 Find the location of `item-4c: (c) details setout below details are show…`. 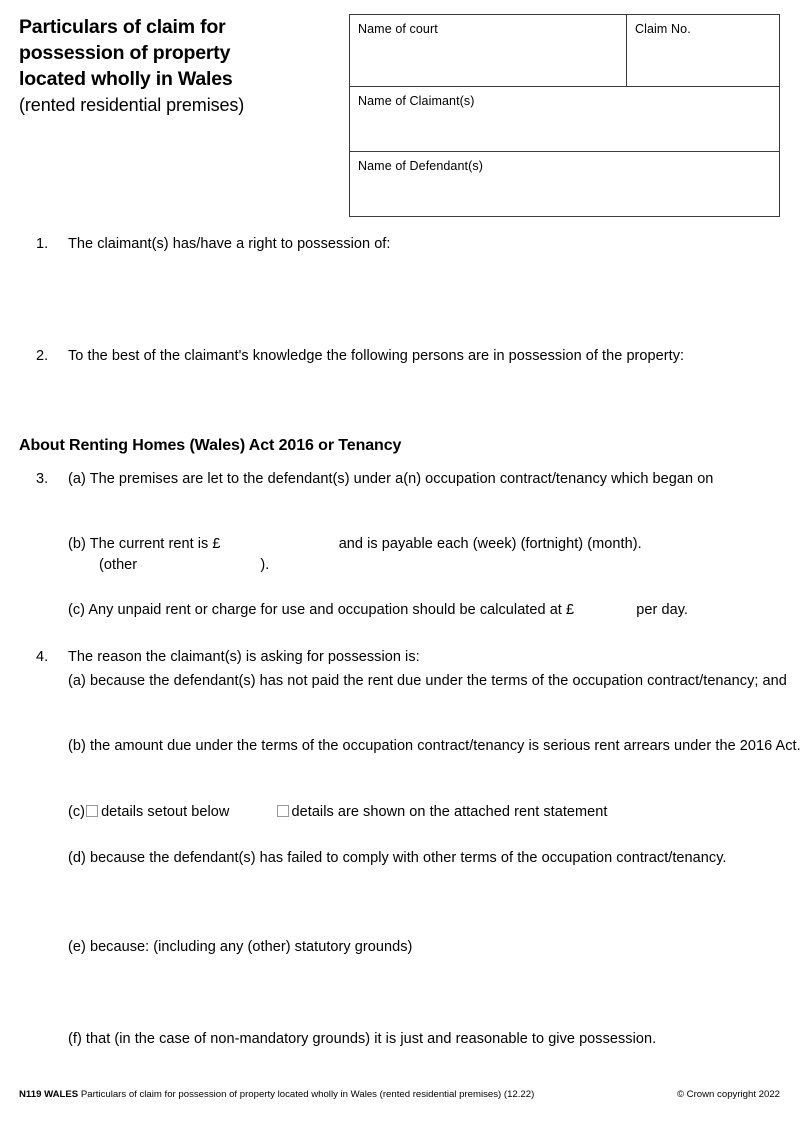

item-4c: (c) details setout below details are show… is located at coordinates (434, 812).